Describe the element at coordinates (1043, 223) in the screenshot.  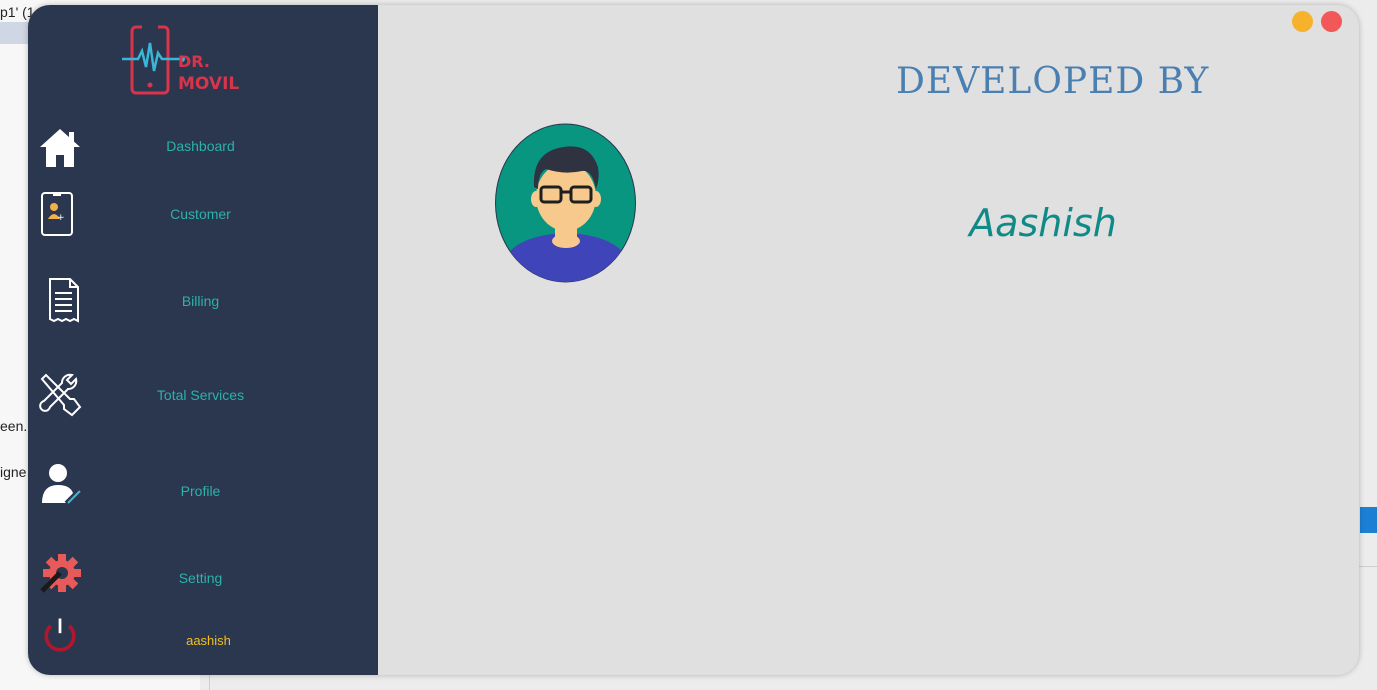
I see `developer-name: Aashish` at that location.